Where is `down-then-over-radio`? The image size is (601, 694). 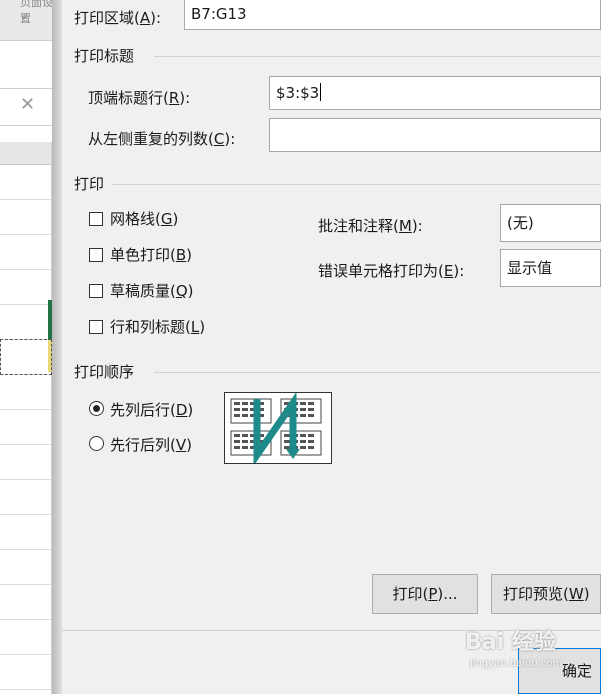 down-then-over-radio is located at coordinates (96, 408).